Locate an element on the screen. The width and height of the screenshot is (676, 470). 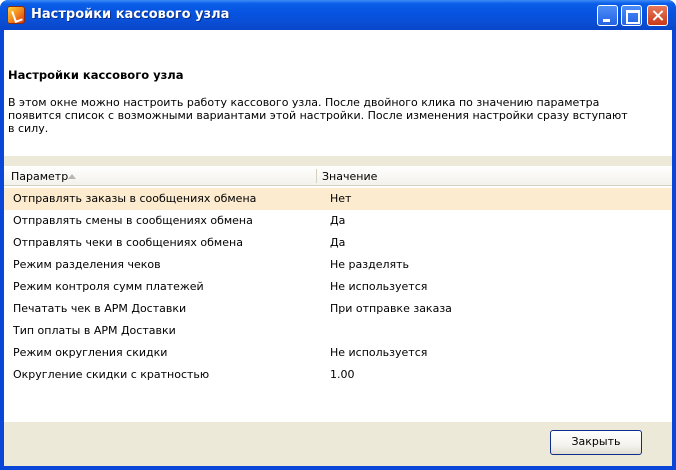
table-row: Тип оплаты в АРМ Доставки is located at coordinates (338, 331).